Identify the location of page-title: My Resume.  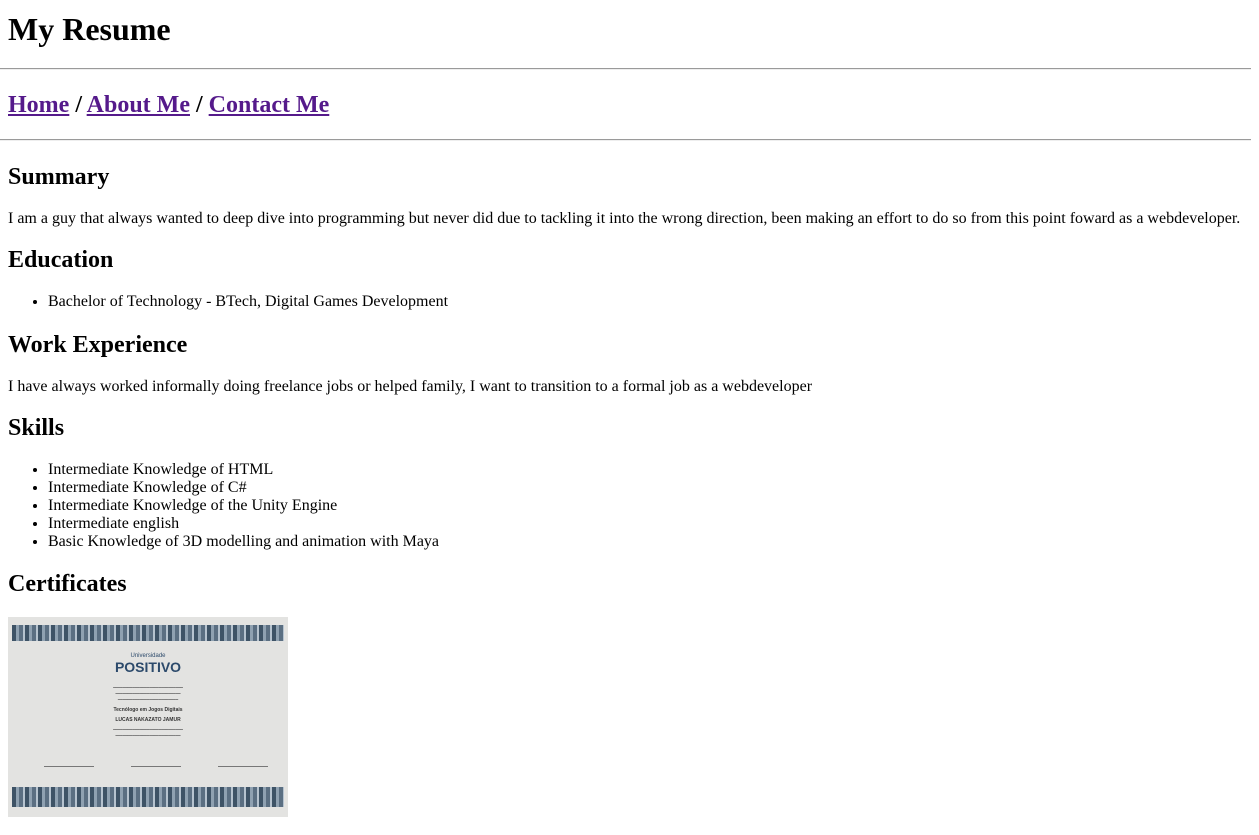
(89, 29).